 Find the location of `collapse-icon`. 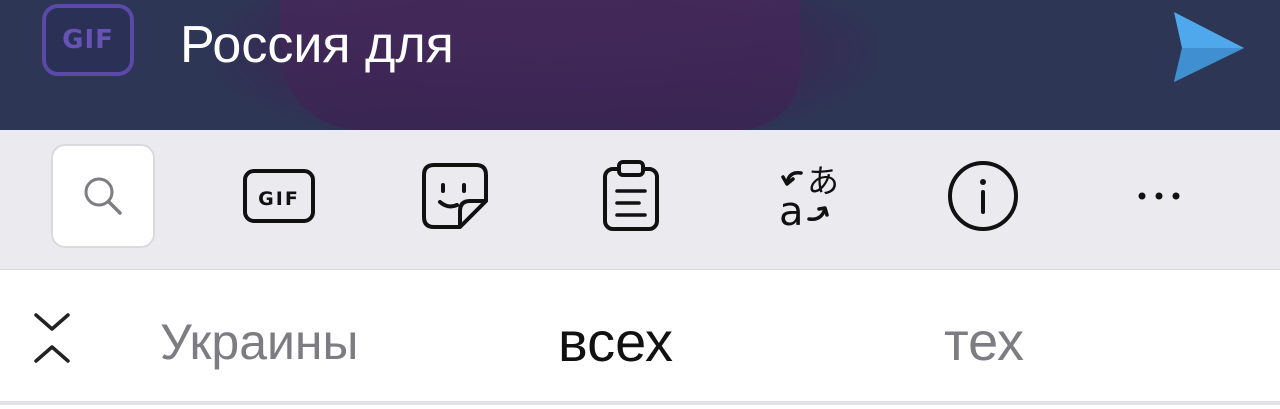

collapse-icon is located at coordinates (52, 338).